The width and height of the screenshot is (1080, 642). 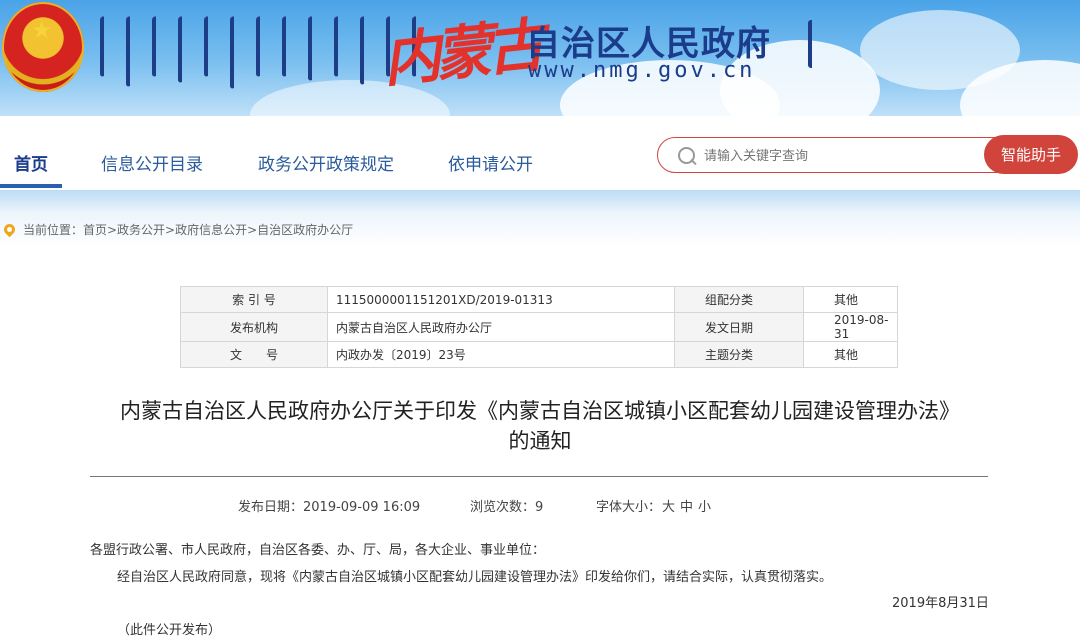 I want to click on table-row: 发布机构 内蒙古自治区人民政府办公厅 发文日期 2019-08-31, so click(x=539, y=327).